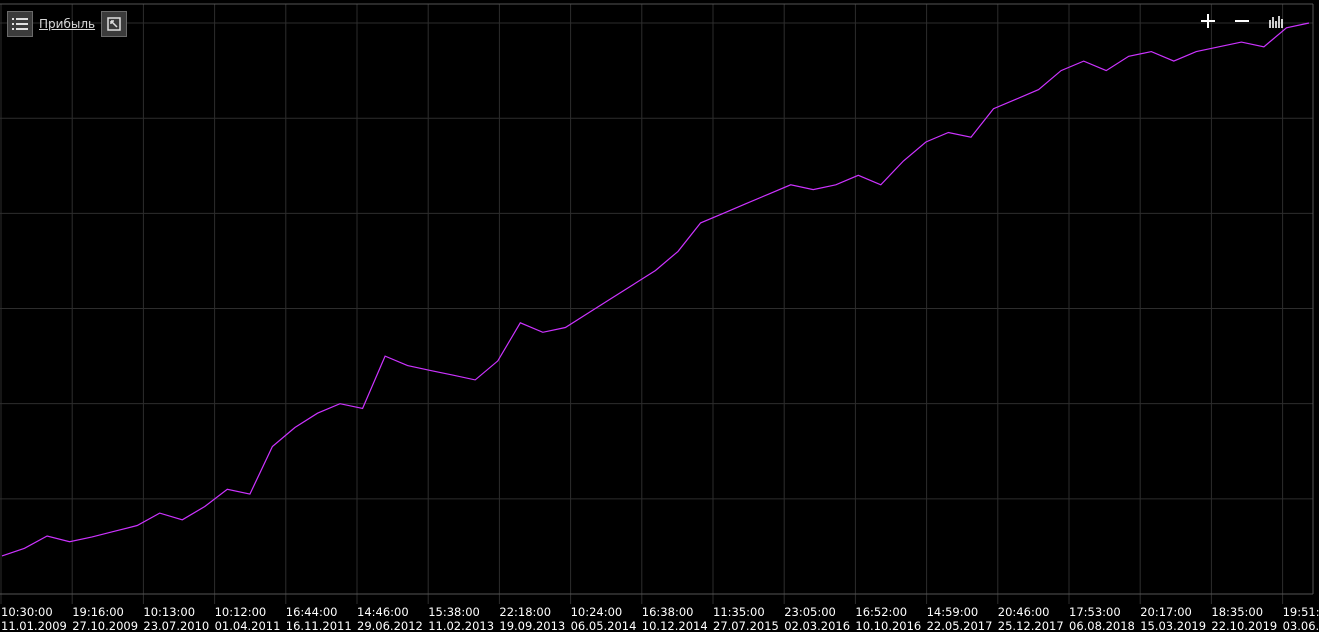 The height and width of the screenshot is (632, 1319). What do you see at coordinates (532, 625) in the screenshot?
I see `x-tick-date: 19.09.2013` at bounding box center [532, 625].